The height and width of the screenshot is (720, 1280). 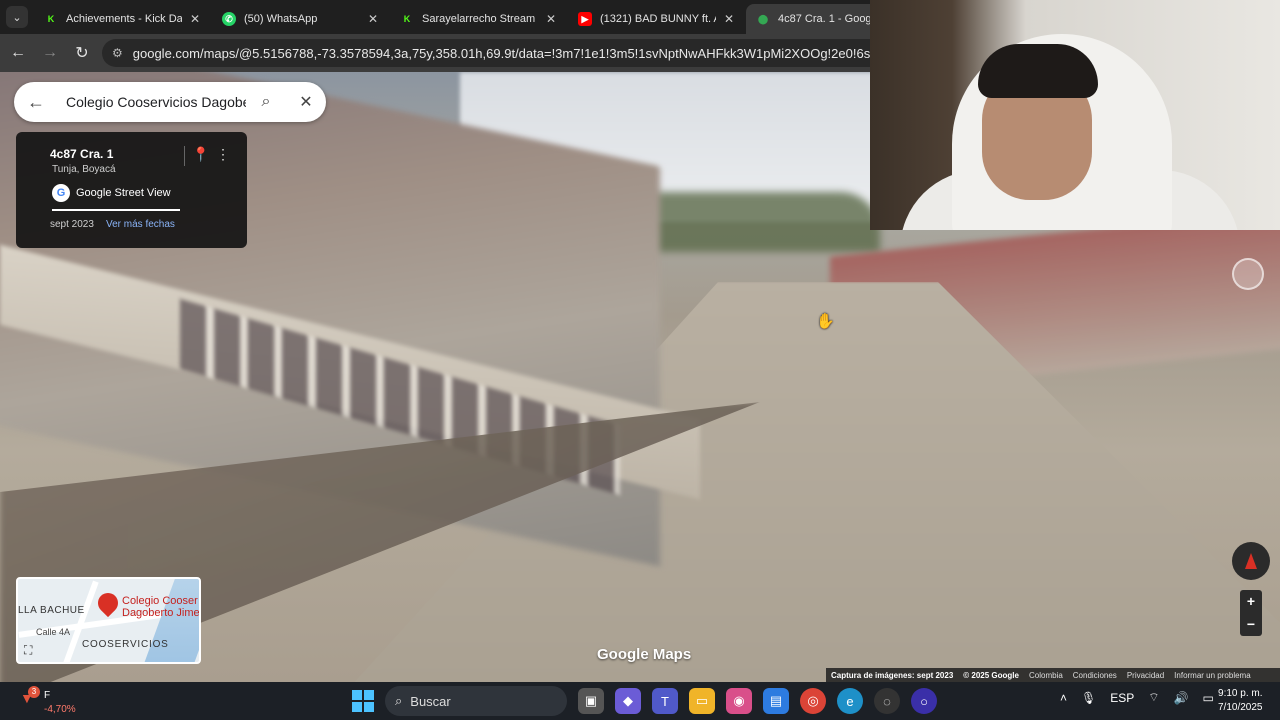 What do you see at coordinates (1144, 697) in the screenshot?
I see `system-tray: ˄ 🎙 ESP ⌔ 🔊 ▭` at bounding box center [1144, 697].